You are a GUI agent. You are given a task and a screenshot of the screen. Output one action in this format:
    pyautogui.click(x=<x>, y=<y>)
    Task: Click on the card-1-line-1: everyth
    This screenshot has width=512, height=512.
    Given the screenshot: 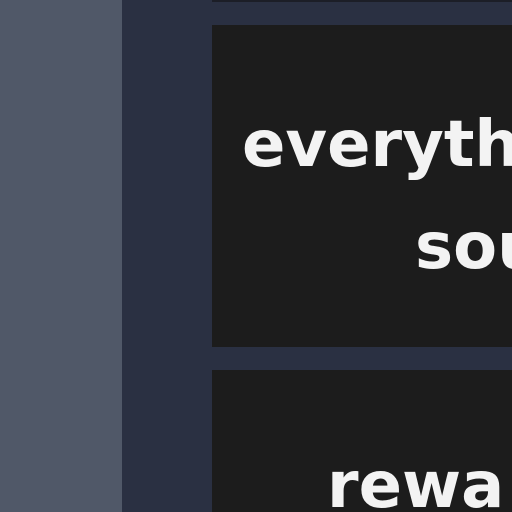 What is the action you would take?
    pyautogui.click(x=377, y=145)
    